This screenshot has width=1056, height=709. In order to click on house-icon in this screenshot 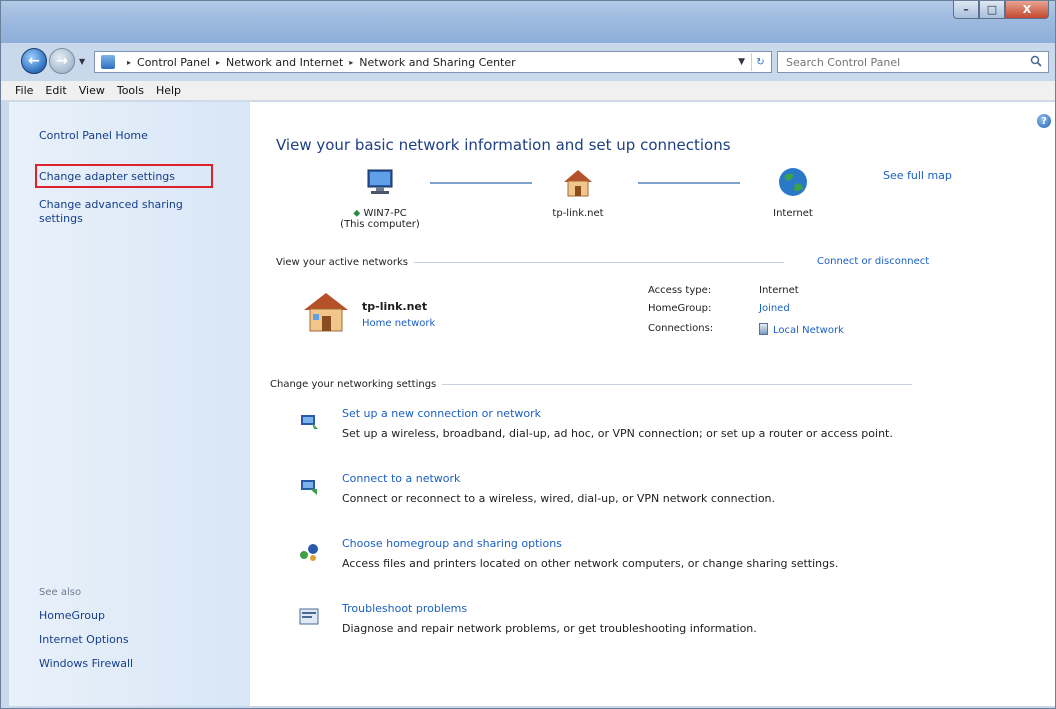, I will do `click(578, 183)`.